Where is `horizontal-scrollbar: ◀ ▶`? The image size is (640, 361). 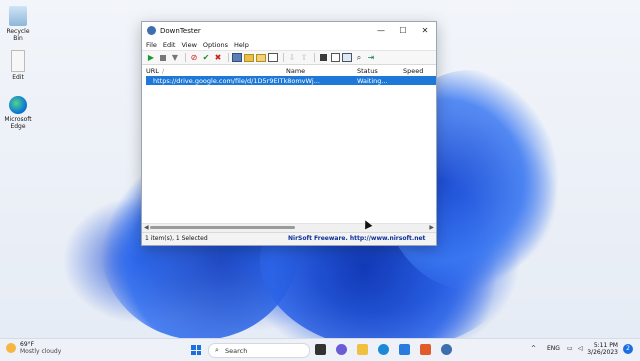 horizontal-scrollbar: ◀ ▶ is located at coordinates (289, 227).